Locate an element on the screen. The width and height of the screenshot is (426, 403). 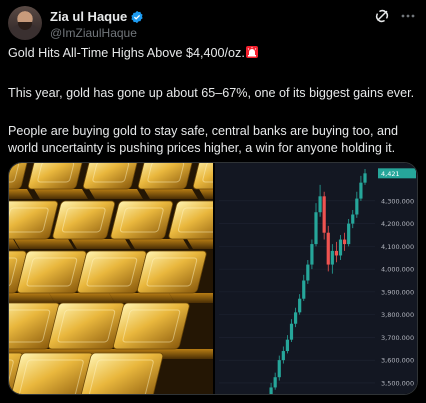
grok-icon is located at coordinates (382, 16).